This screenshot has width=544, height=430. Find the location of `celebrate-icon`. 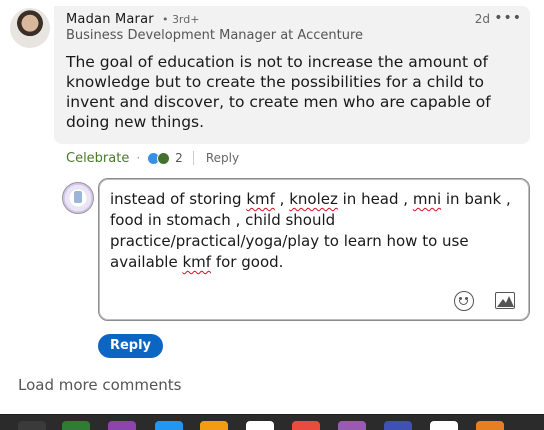

celebrate-icon is located at coordinates (164, 158).